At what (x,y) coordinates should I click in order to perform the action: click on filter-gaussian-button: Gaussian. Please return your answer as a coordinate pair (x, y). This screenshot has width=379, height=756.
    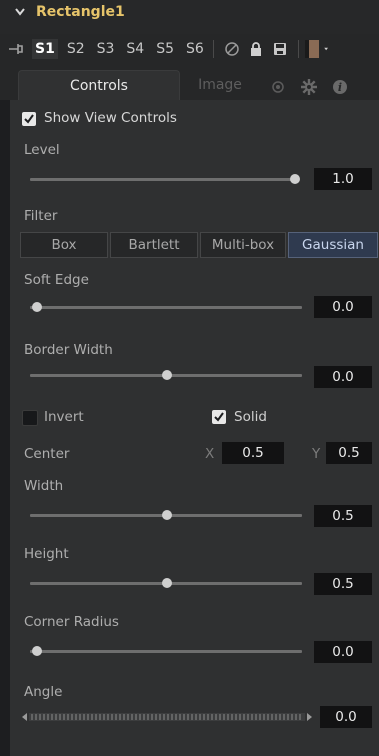
    Looking at the image, I should click on (333, 245).